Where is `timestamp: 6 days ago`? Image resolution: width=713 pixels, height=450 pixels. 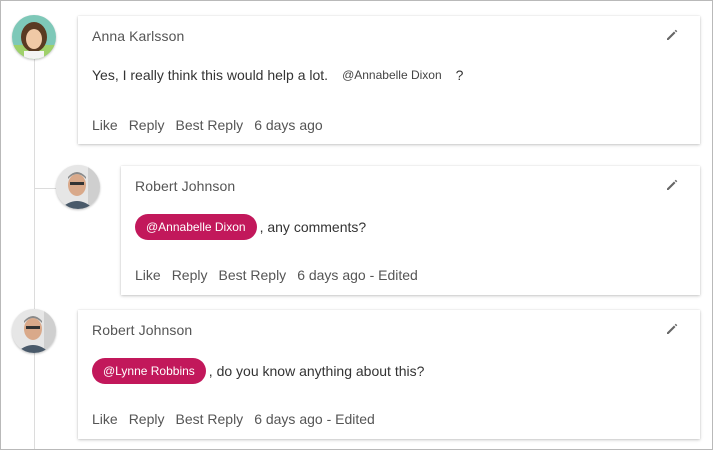
timestamp: 6 days ago is located at coordinates (288, 125).